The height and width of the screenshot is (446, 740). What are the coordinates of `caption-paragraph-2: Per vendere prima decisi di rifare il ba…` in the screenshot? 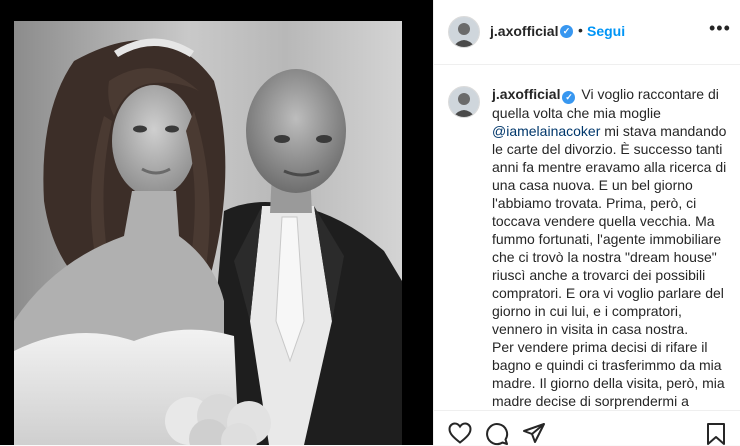 It's located at (608, 374).